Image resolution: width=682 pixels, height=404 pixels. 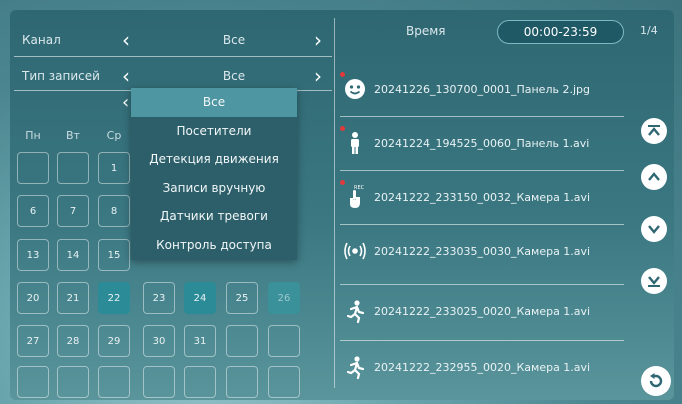 I want to click on channel-prev-button: ‹, so click(x=126, y=40).